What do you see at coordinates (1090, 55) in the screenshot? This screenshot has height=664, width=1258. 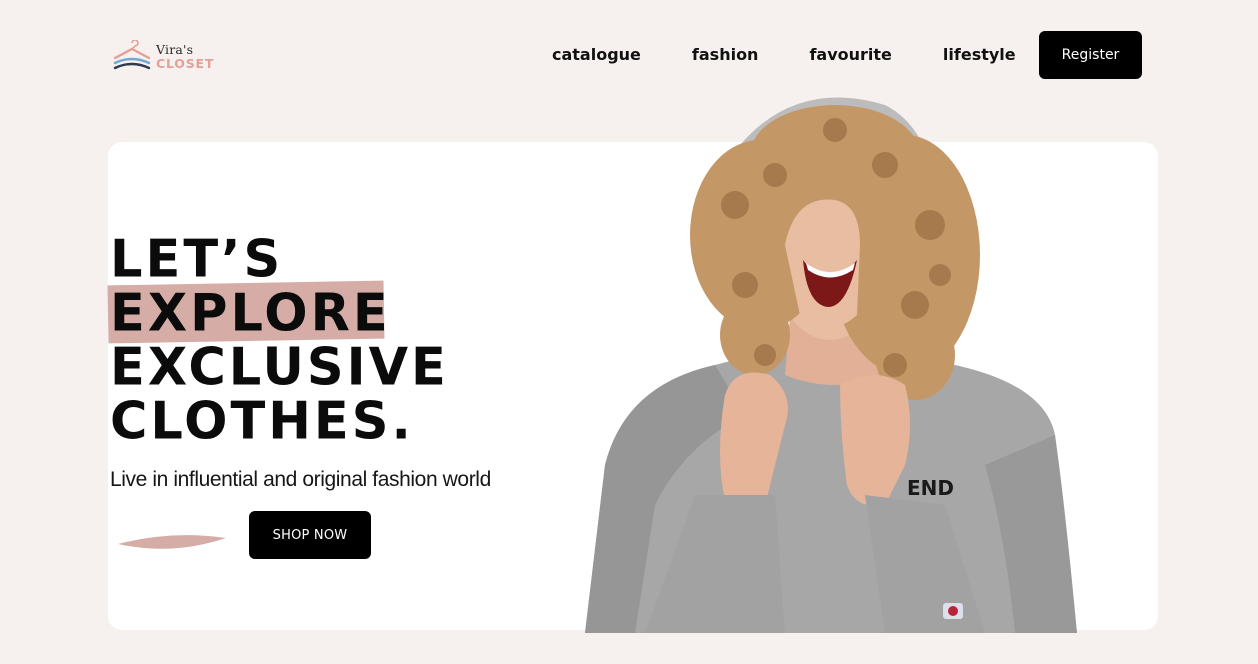 I see `register-button: Register` at bounding box center [1090, 55].